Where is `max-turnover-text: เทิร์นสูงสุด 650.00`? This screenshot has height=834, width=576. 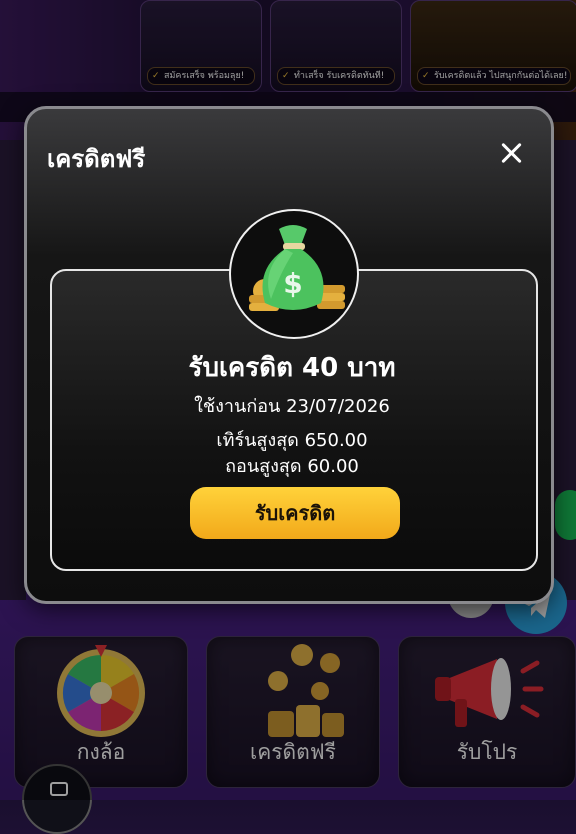 max-turnover-text: เทิร์นสูงสุด 650.00 is located at coordinates (292, 440).